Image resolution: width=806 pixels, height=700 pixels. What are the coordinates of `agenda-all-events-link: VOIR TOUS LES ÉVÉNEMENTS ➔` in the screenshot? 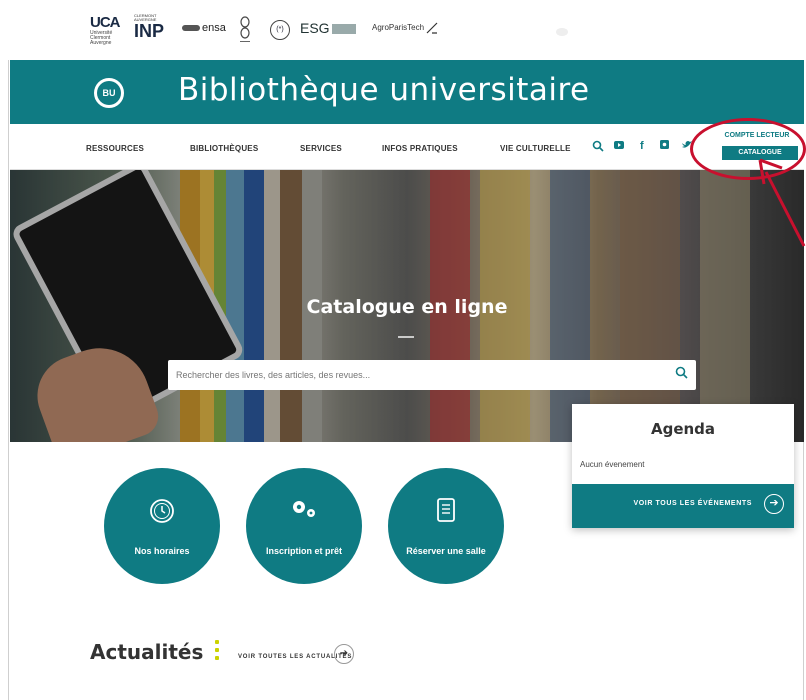 It's located at (683, 506).